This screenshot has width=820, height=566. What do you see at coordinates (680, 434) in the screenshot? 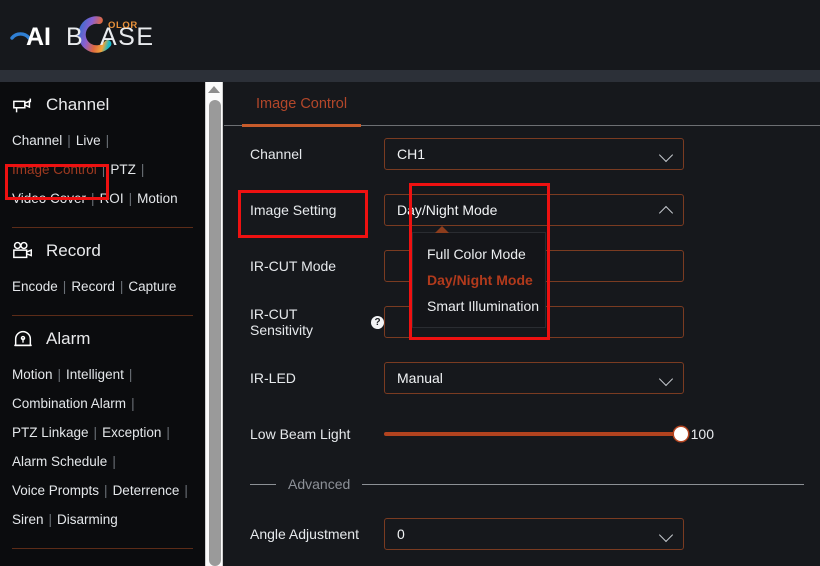
I see `slider-thumb` at bounding box center [680, 434].